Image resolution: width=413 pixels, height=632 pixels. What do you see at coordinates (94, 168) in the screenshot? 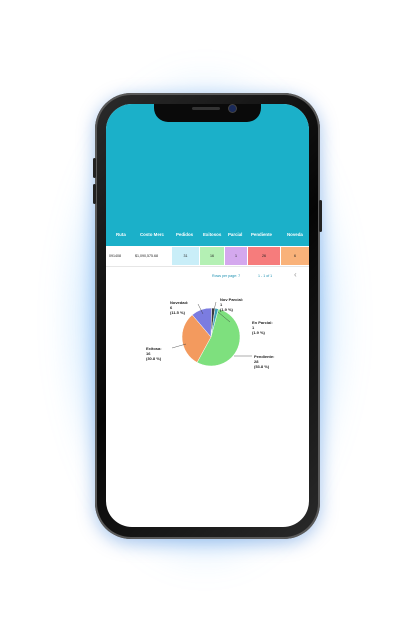
I see `volume-up-button` at bounding box center [94, 168].